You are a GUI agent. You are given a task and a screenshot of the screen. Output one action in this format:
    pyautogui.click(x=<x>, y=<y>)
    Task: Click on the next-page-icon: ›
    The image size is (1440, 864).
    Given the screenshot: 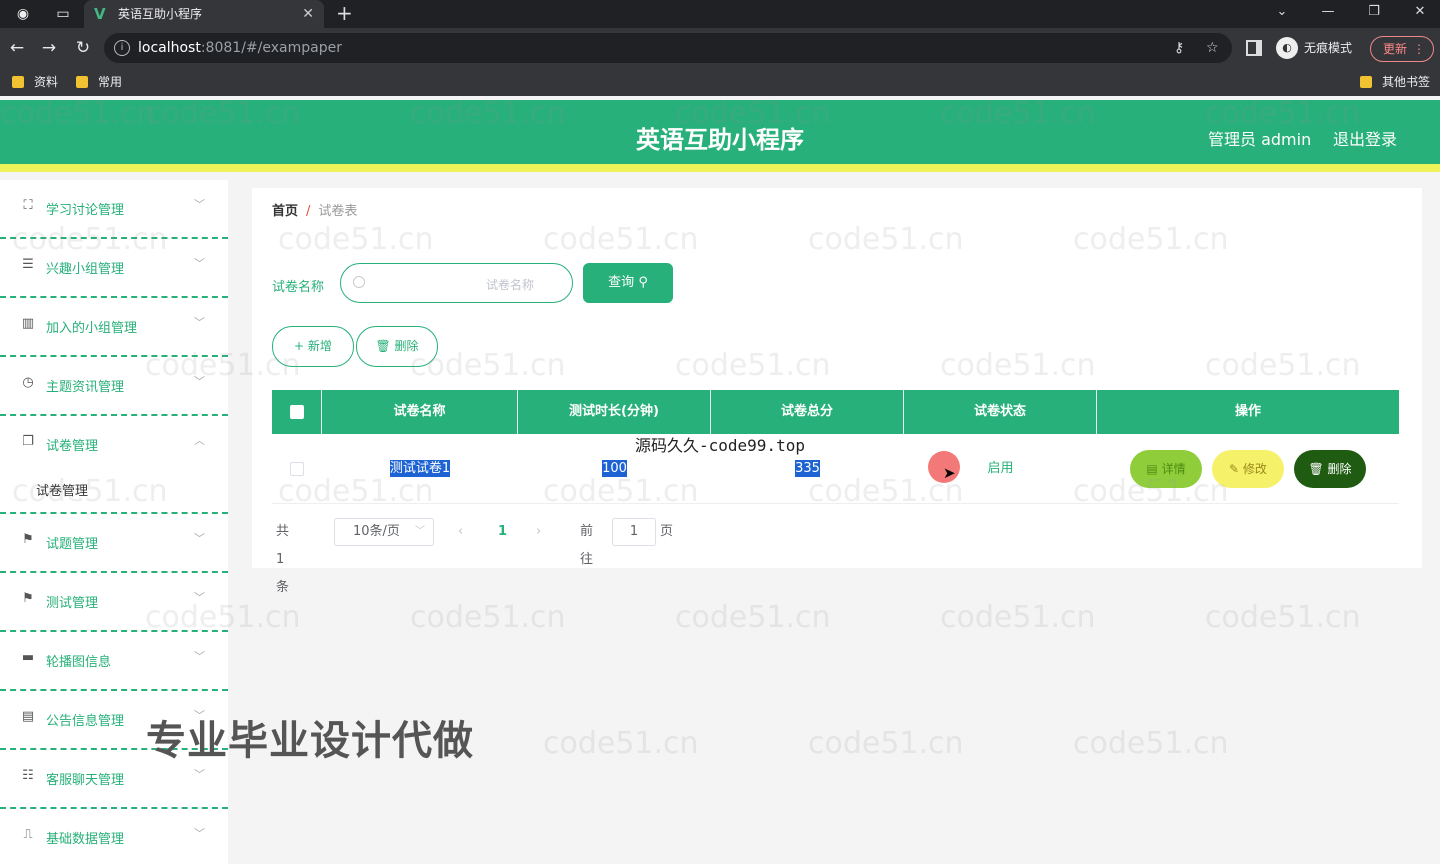 What is the action you would take?
    pyautogui.click(x=538, y=532)
    